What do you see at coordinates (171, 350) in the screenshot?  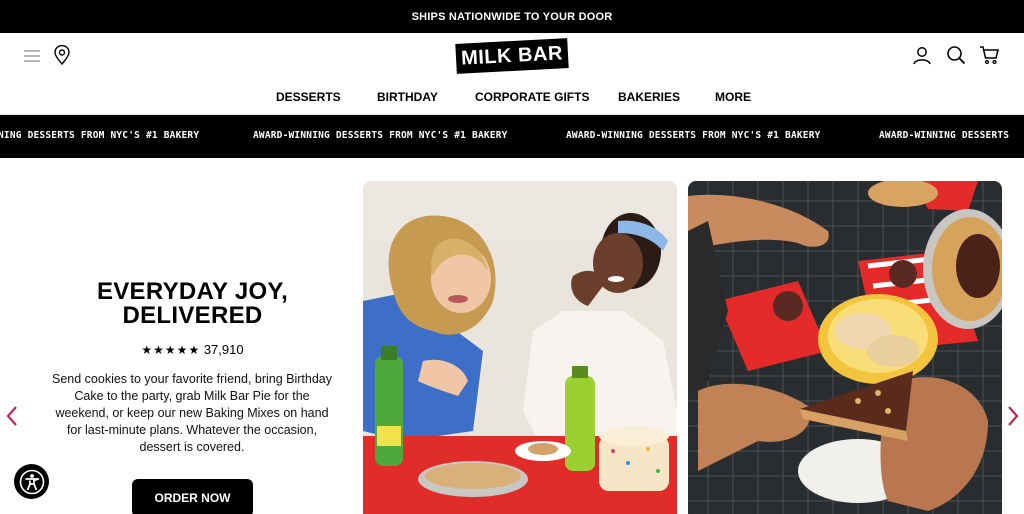 I see `star-rating-icon: ★★★★★` at bounding box center [171, 350].